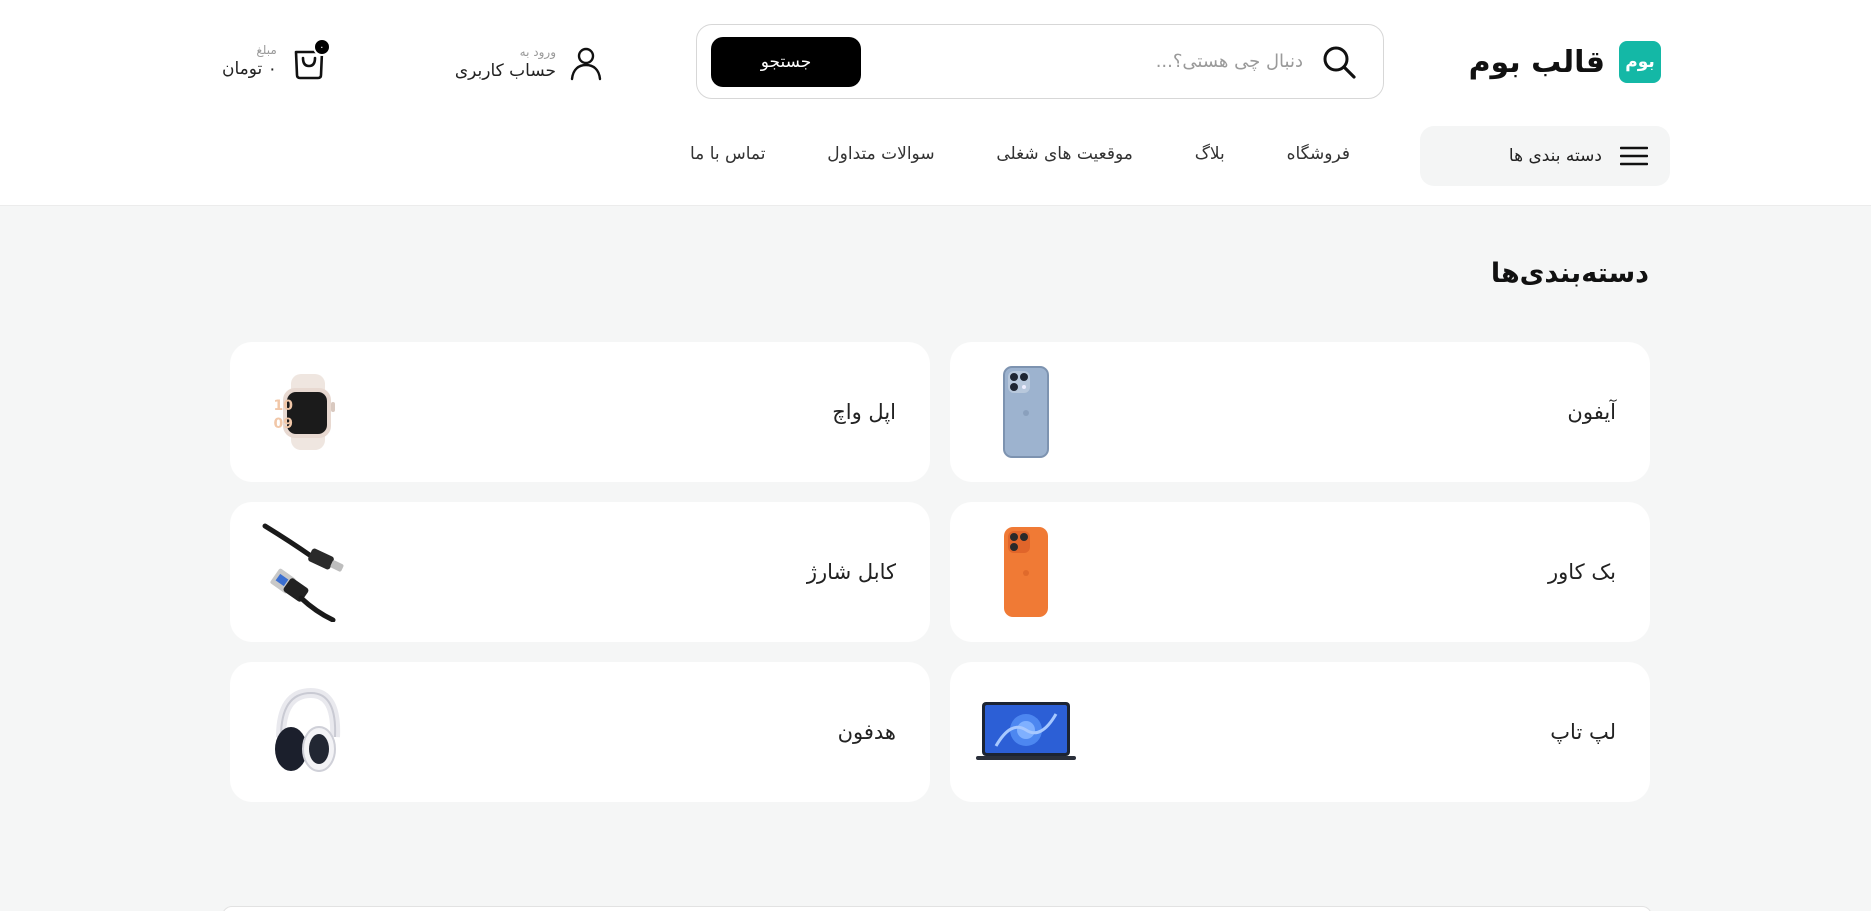  Describe the element at coordinates (786, 61) in the screenshot. I see `search-button: جستجو` at that location.